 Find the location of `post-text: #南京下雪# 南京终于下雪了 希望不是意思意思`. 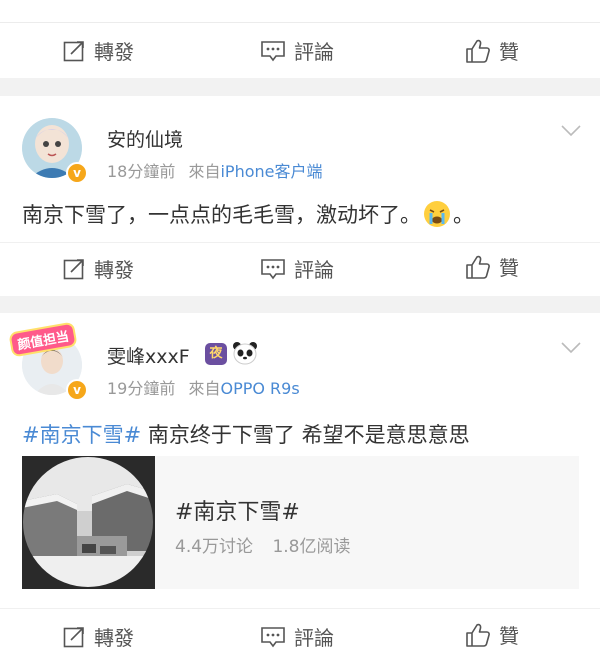

post-text: #南京下雪# 南京终于下雪了 希望不是意思意思 is located at coordinates (246, 435).